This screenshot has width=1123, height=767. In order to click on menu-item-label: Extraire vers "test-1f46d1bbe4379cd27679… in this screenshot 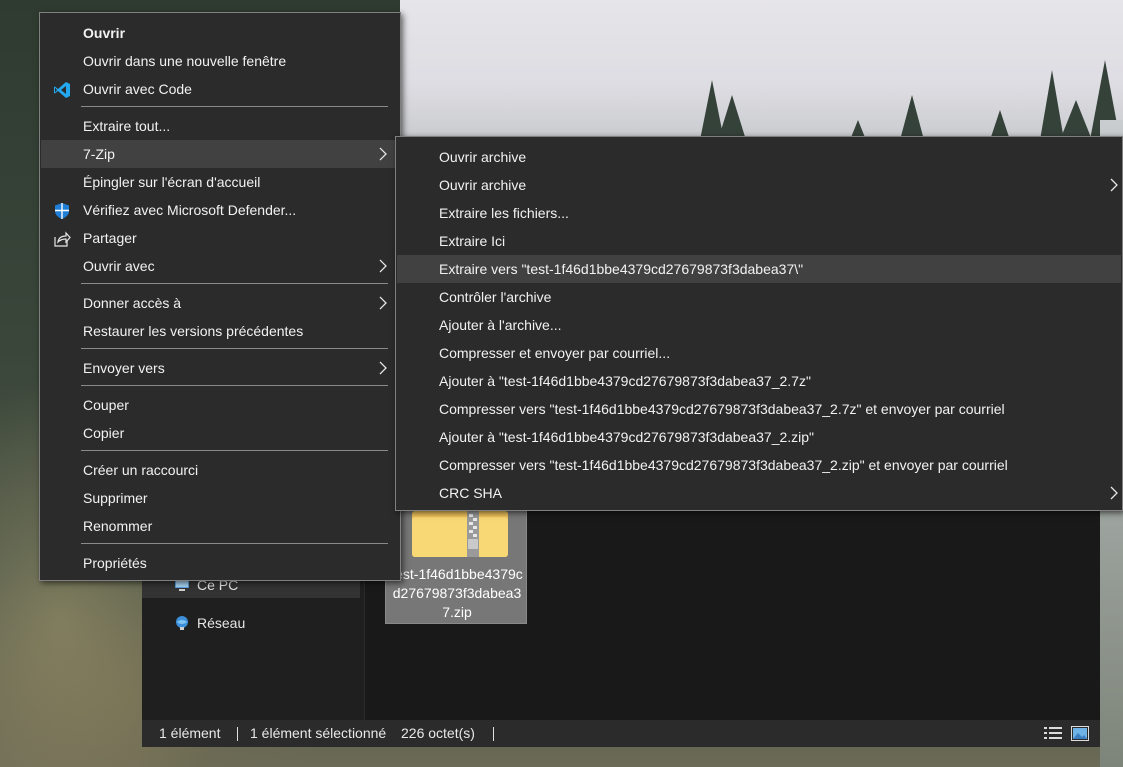, I will do `click(621, 269)`.